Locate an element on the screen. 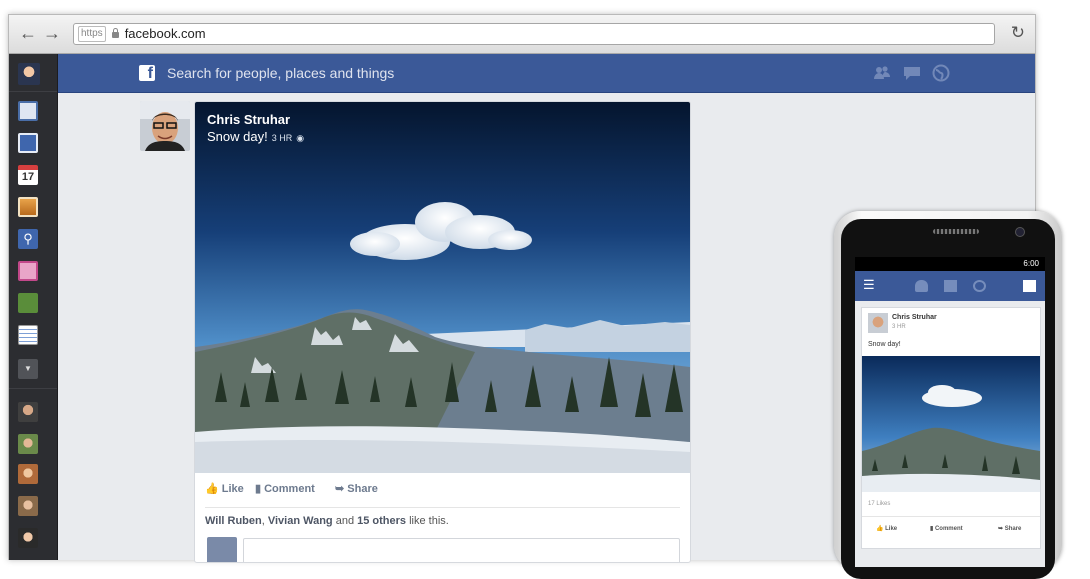 The width and height of the screenshot is (1090, 579). comment-input is located at coordinates (461, 550).